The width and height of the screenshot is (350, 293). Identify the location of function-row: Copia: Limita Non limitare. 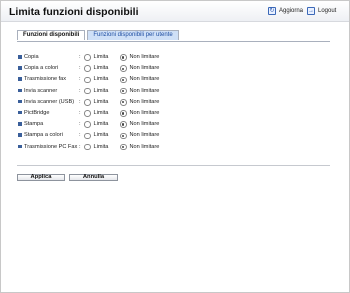
(178, 58).